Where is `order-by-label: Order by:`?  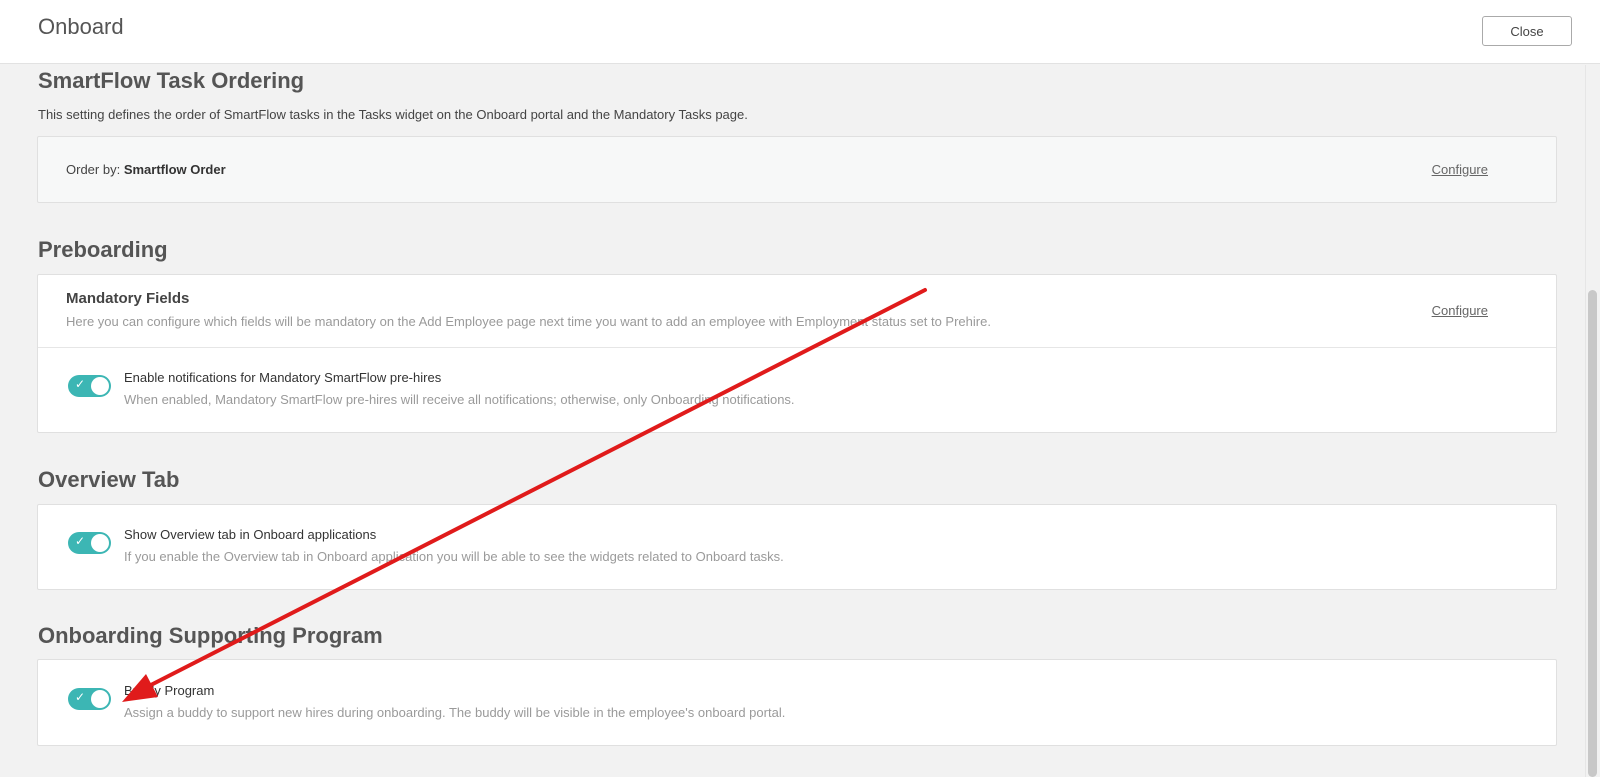 order-by-label: Order by: is located at coordinates (93, 169).